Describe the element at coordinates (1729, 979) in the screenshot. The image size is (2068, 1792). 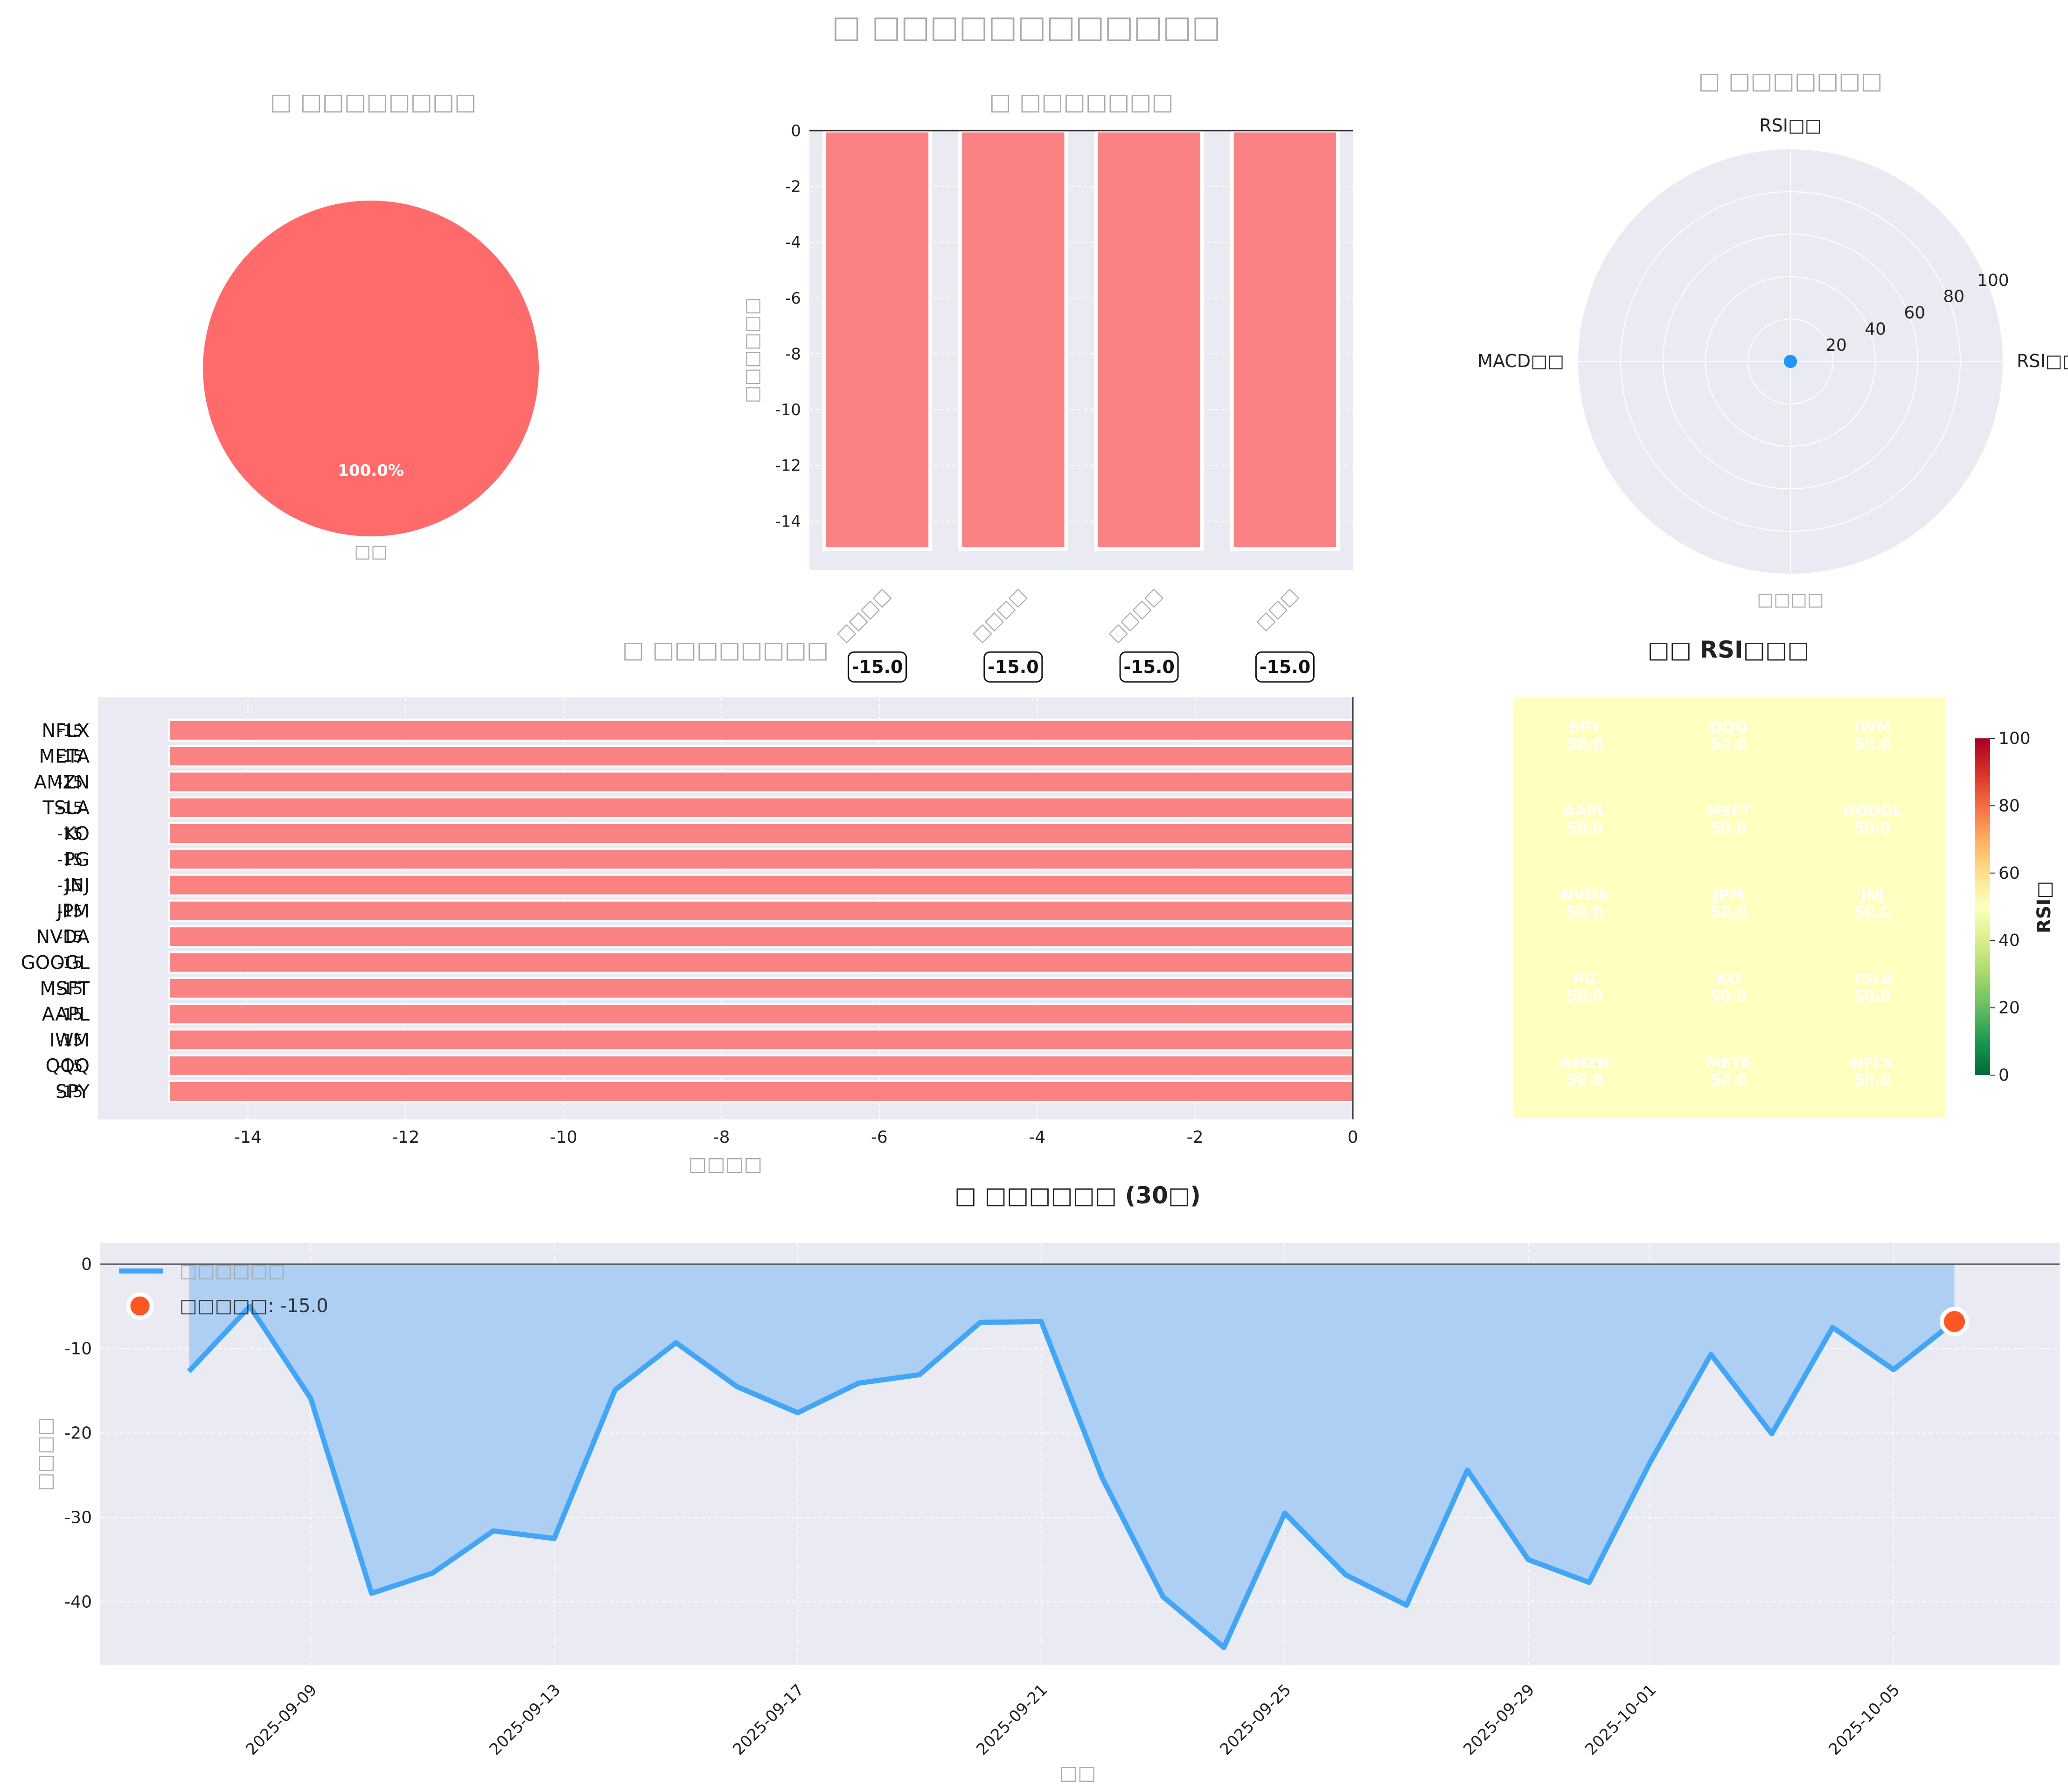
I see `heatmap-cell-label: KO` at that location.